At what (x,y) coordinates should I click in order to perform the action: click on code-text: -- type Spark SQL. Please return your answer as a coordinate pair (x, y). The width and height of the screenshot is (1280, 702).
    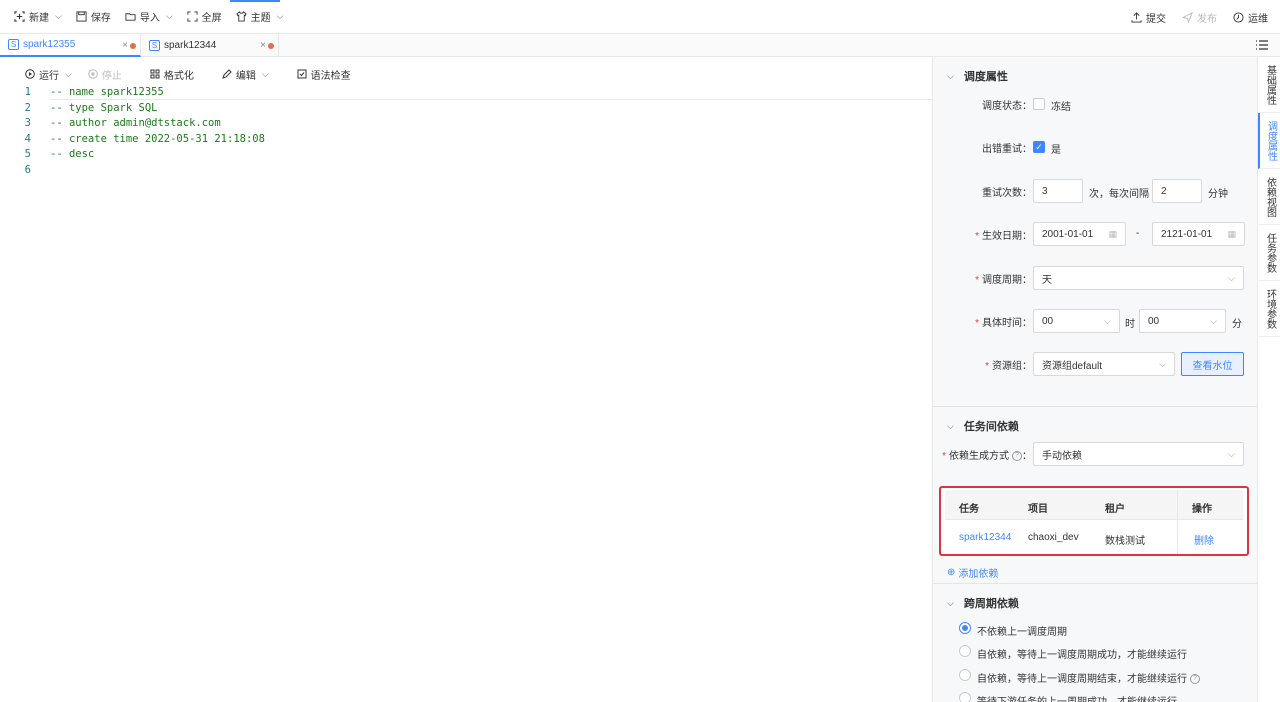
    Looking at the image, I should click on (104, 107).